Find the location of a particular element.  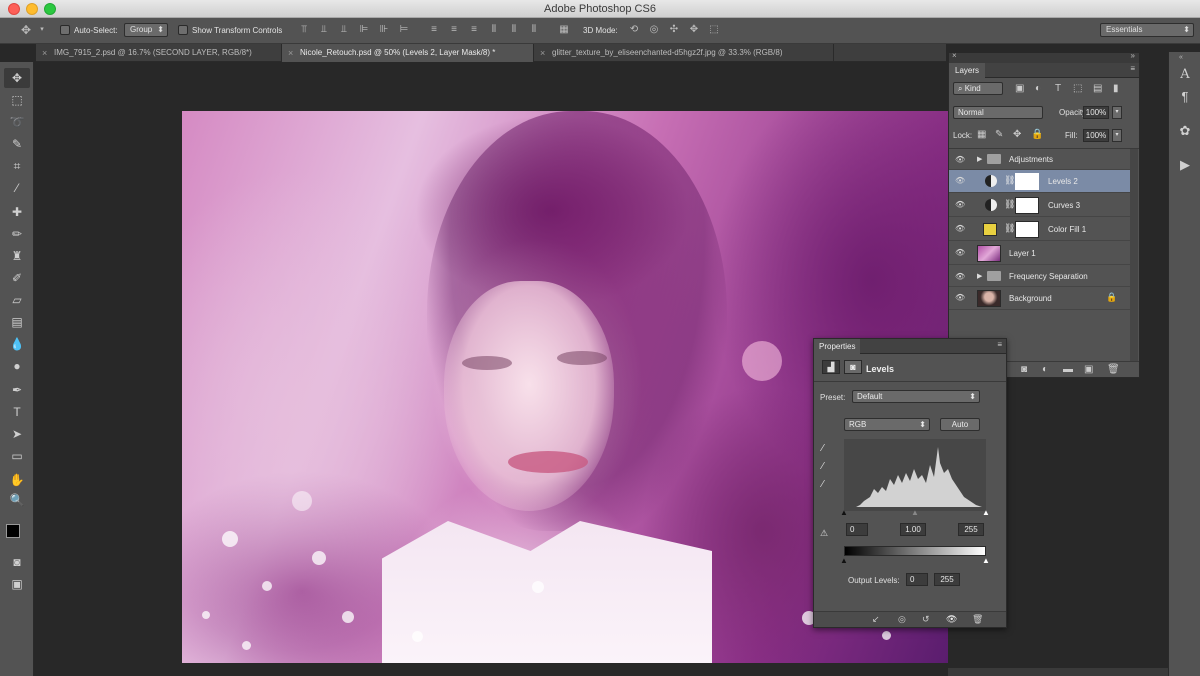

marquee-tool-icon: ⬚ is located at coordinates (17, 100).